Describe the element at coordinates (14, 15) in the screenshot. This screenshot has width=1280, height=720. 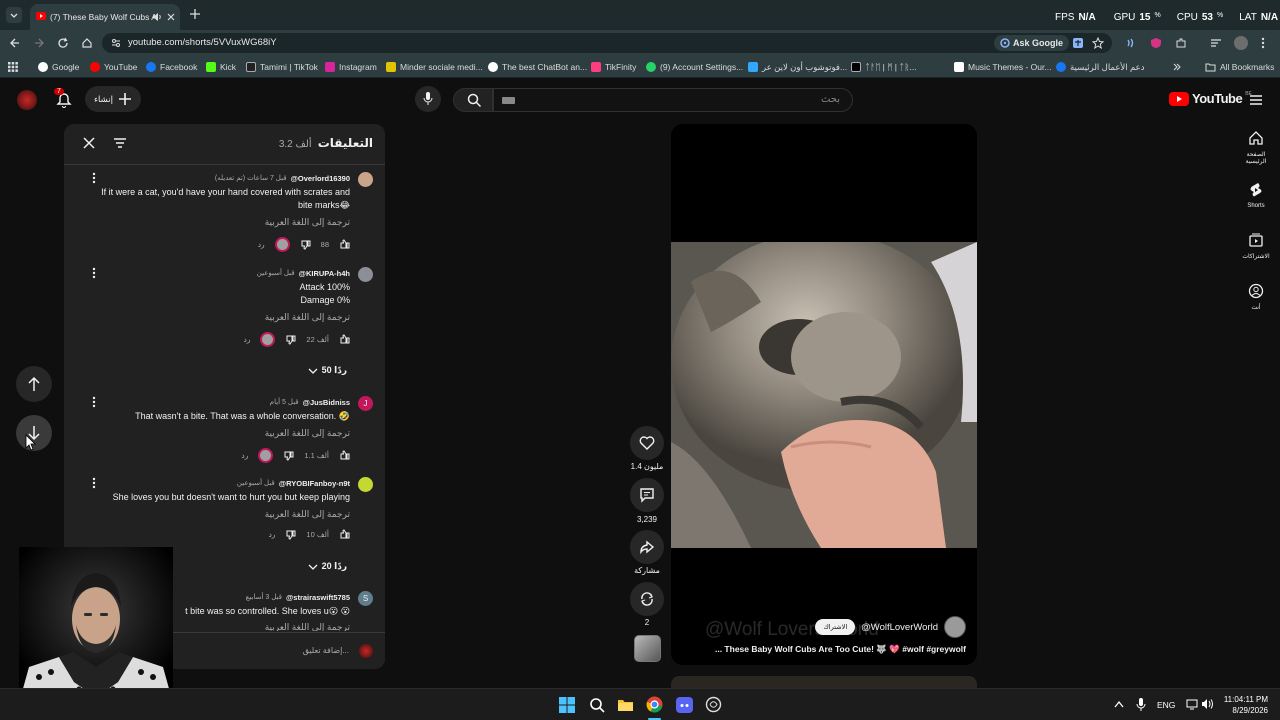
I see `tab-list-dropdown-icon` at that location.